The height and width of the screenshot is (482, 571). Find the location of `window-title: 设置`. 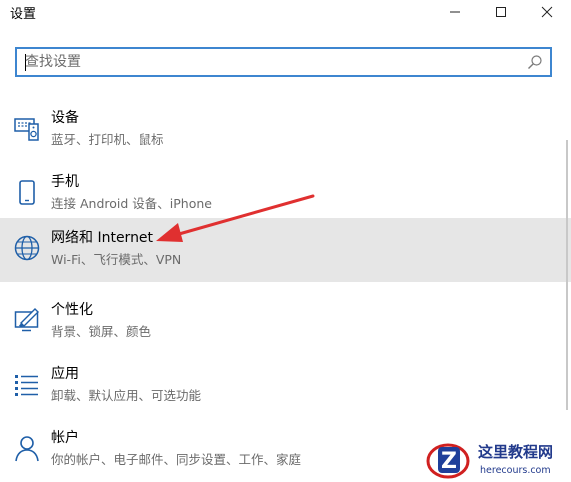

window-title: 设置 is located at coordinates (23, 14).